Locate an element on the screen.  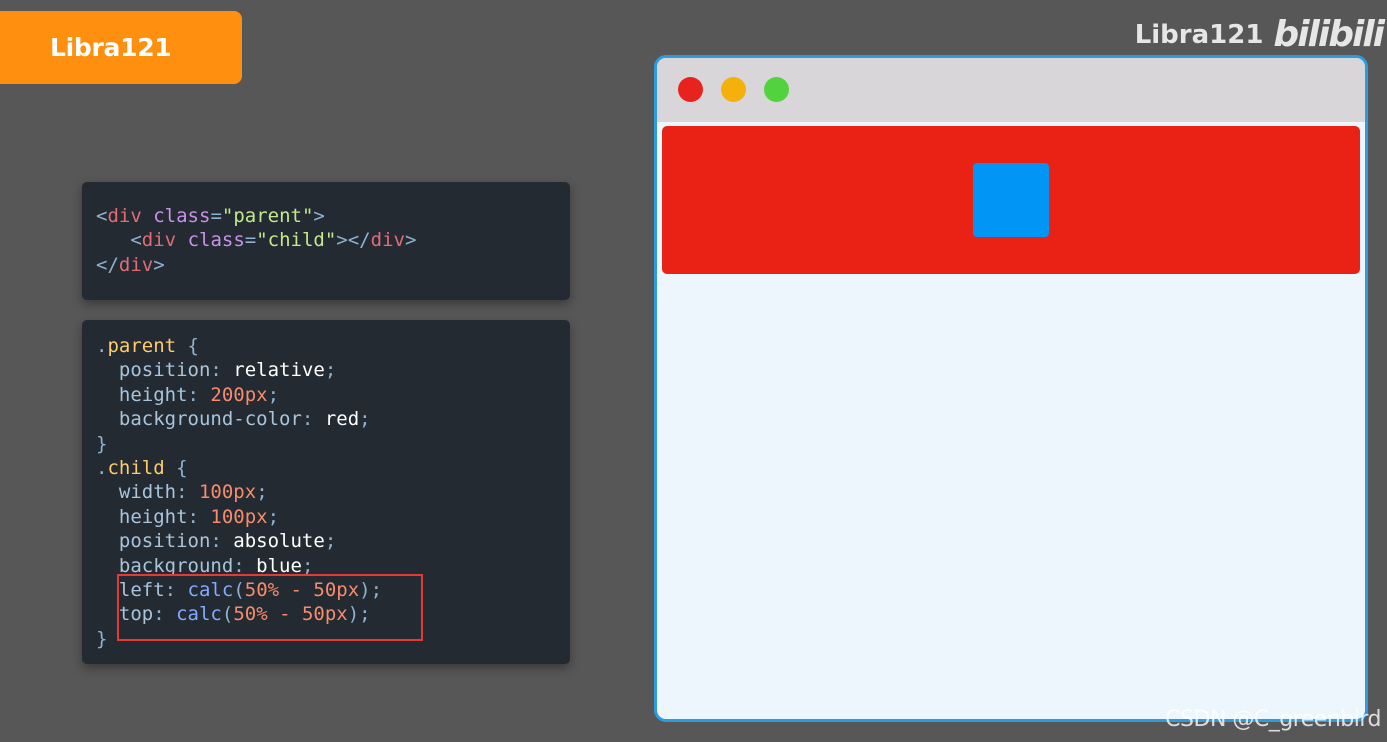
code-line: <div class="parent"> is located at coordinates (210, 216).